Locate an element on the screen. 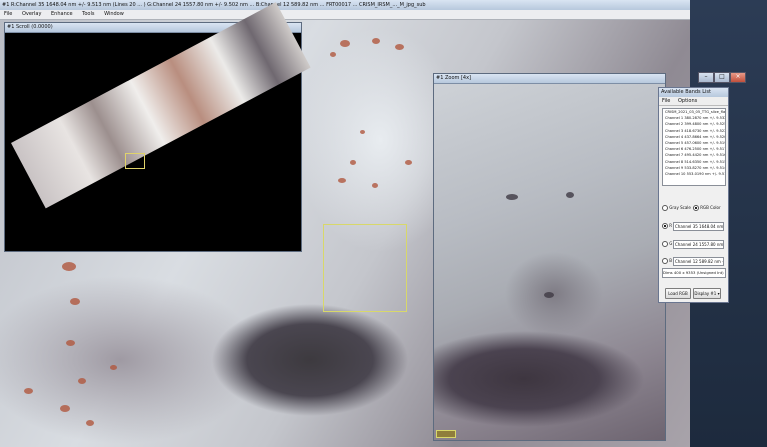  rgb-color-radio is located at coordinates (696, 208).